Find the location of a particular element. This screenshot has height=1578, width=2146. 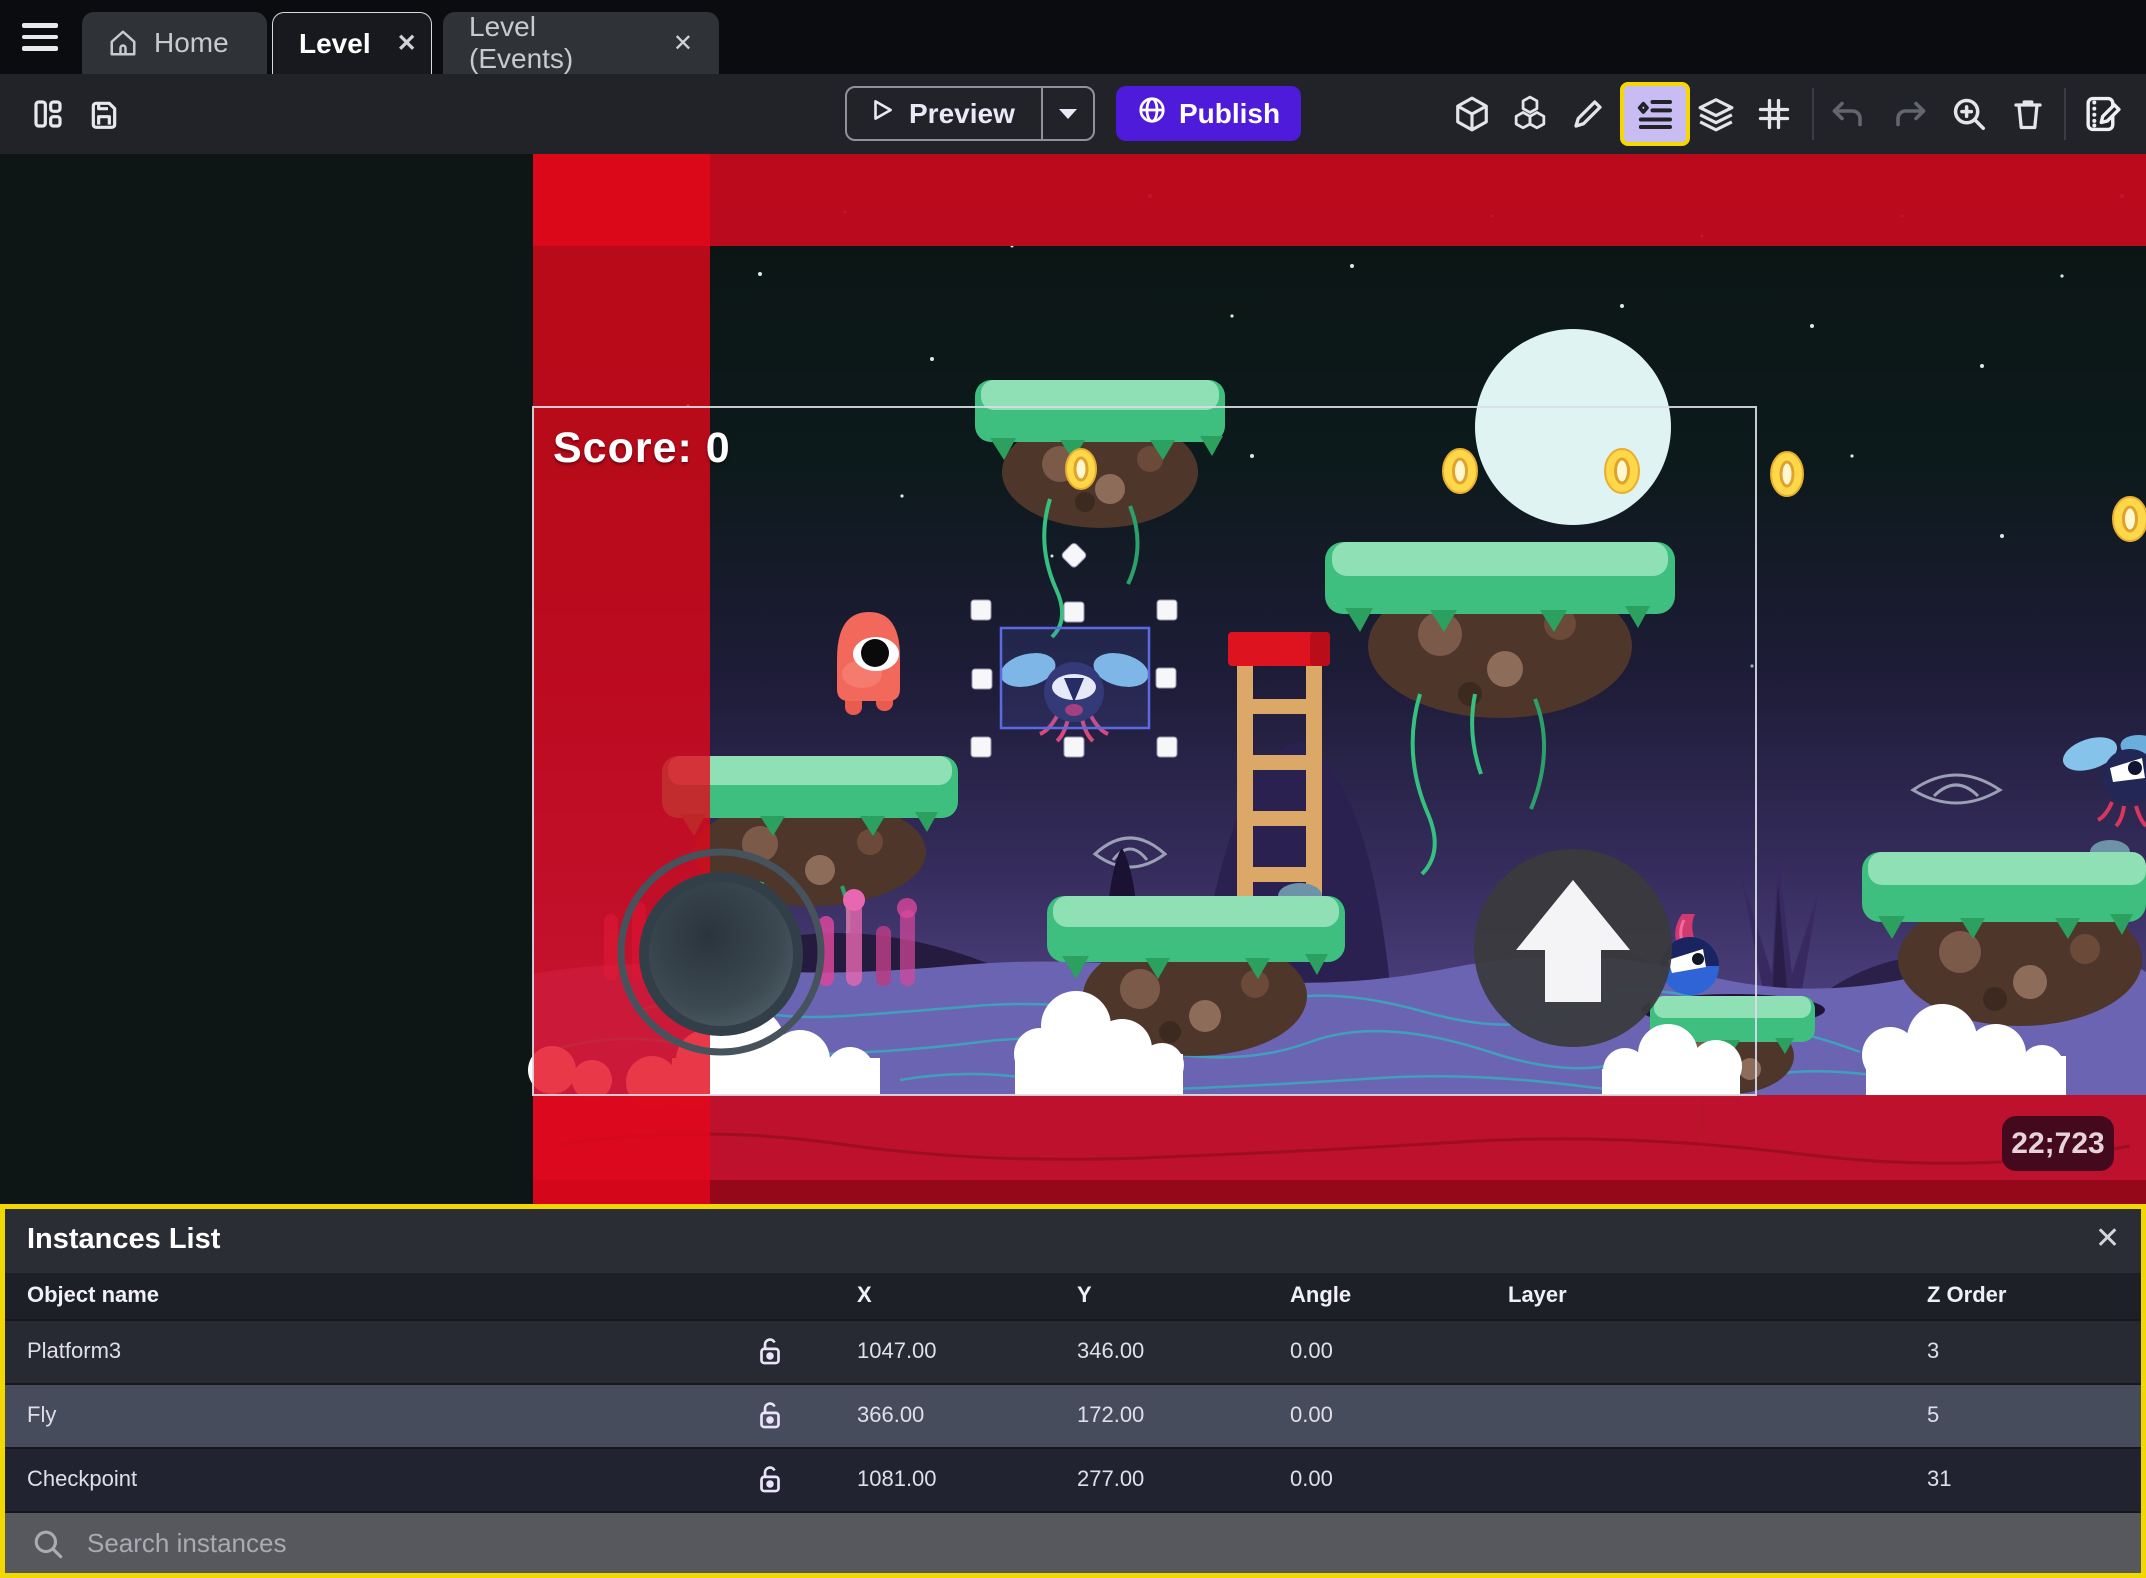

column-header-y: Y is located at coordinates (1084, 1295).